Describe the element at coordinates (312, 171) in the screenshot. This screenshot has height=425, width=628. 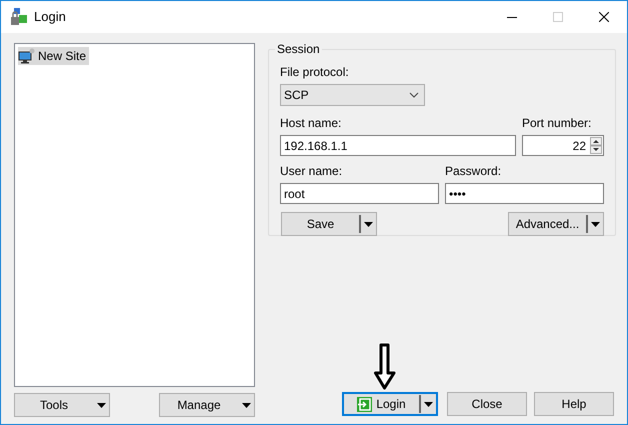
I see `field-label: User name:` at that location.